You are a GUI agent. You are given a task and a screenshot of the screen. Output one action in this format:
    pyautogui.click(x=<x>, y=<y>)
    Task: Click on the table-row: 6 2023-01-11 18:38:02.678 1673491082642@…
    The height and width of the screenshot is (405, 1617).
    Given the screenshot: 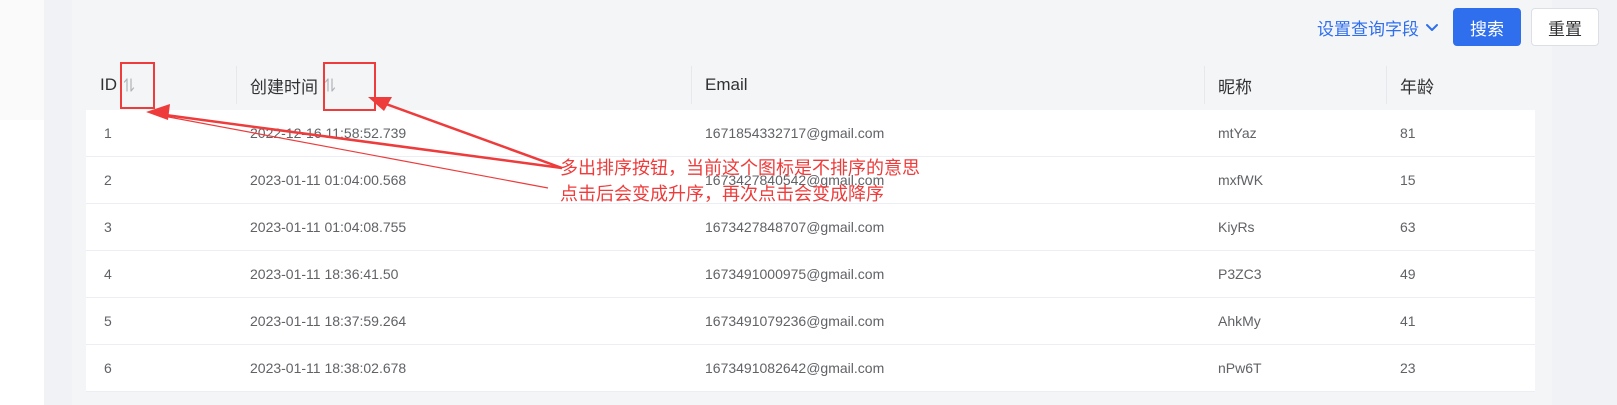 What is the action you would take?
    pyautogui.click(x=810, y=368)
    